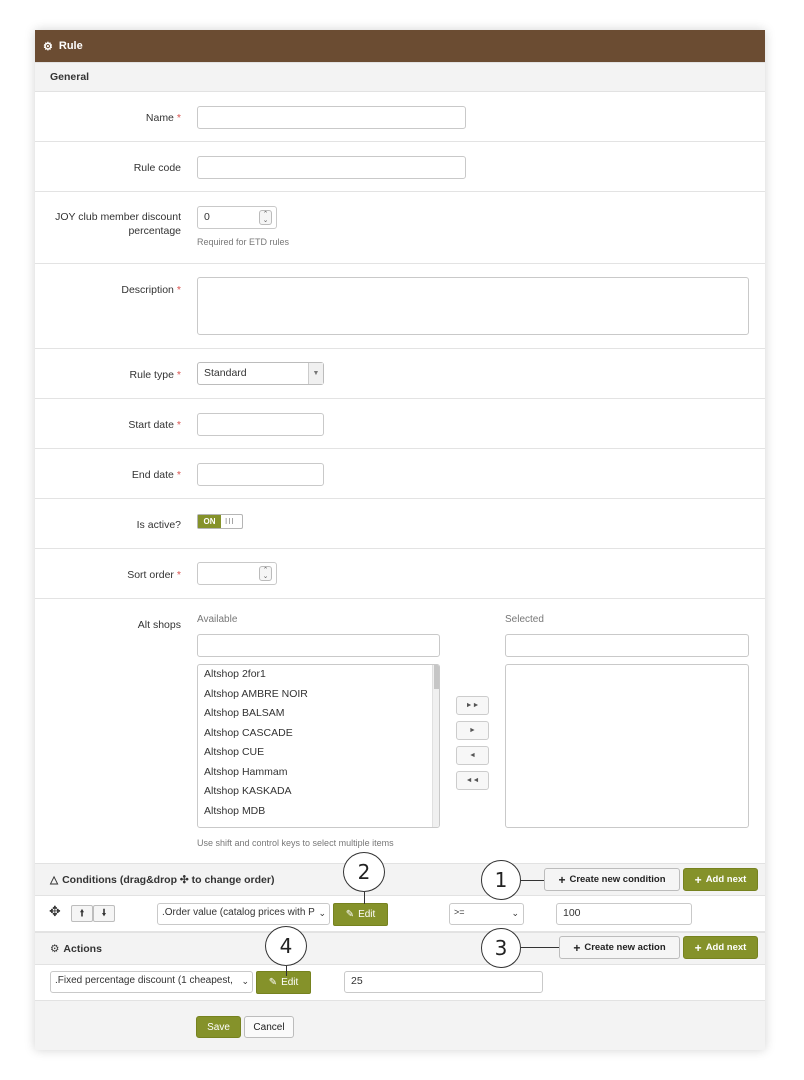 The width and height of the screenshot is (804, 1080). Describe the element at coordinates (400, 574) in the screenshot. I see `sort-order-row: Sort order * ⌃ ⌄` at that location.